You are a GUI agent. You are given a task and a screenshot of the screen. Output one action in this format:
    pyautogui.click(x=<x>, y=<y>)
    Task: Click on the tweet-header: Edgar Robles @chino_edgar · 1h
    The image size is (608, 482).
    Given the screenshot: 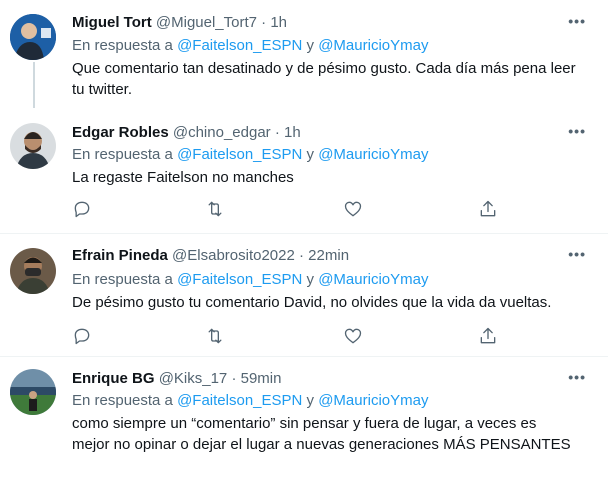 What is the action you would take?
    pyautogui.click(x=186, y=133)
    